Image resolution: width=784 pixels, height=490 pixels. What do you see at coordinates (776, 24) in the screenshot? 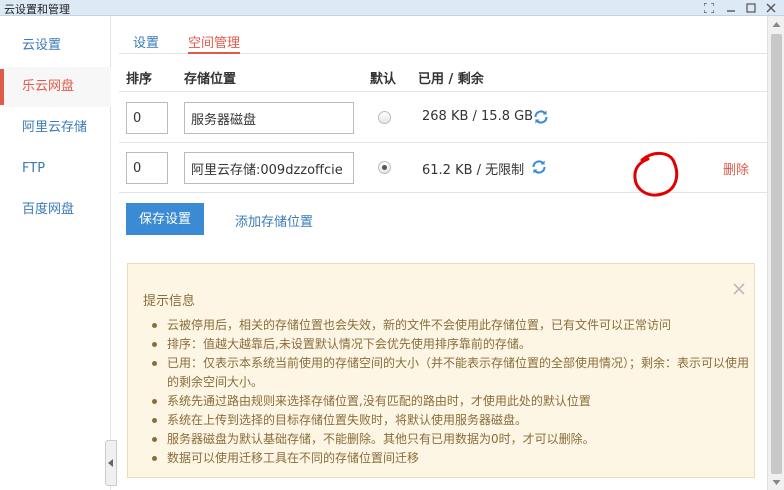
I see `scroll-up-icon` at bounding box center [776, 24].